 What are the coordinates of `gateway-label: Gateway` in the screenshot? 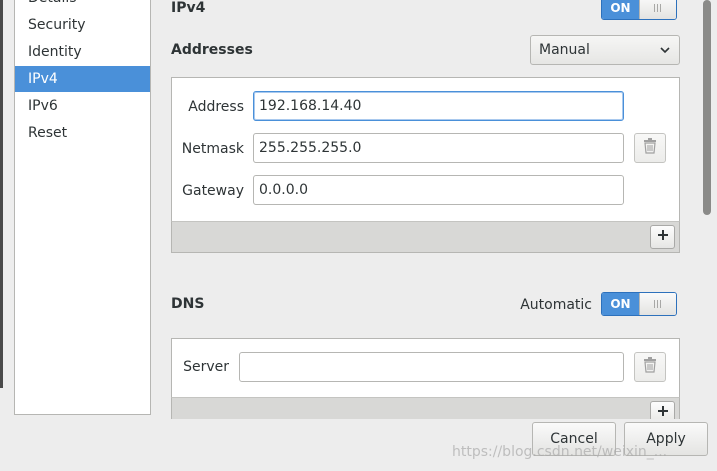 It's located at (213, 191).